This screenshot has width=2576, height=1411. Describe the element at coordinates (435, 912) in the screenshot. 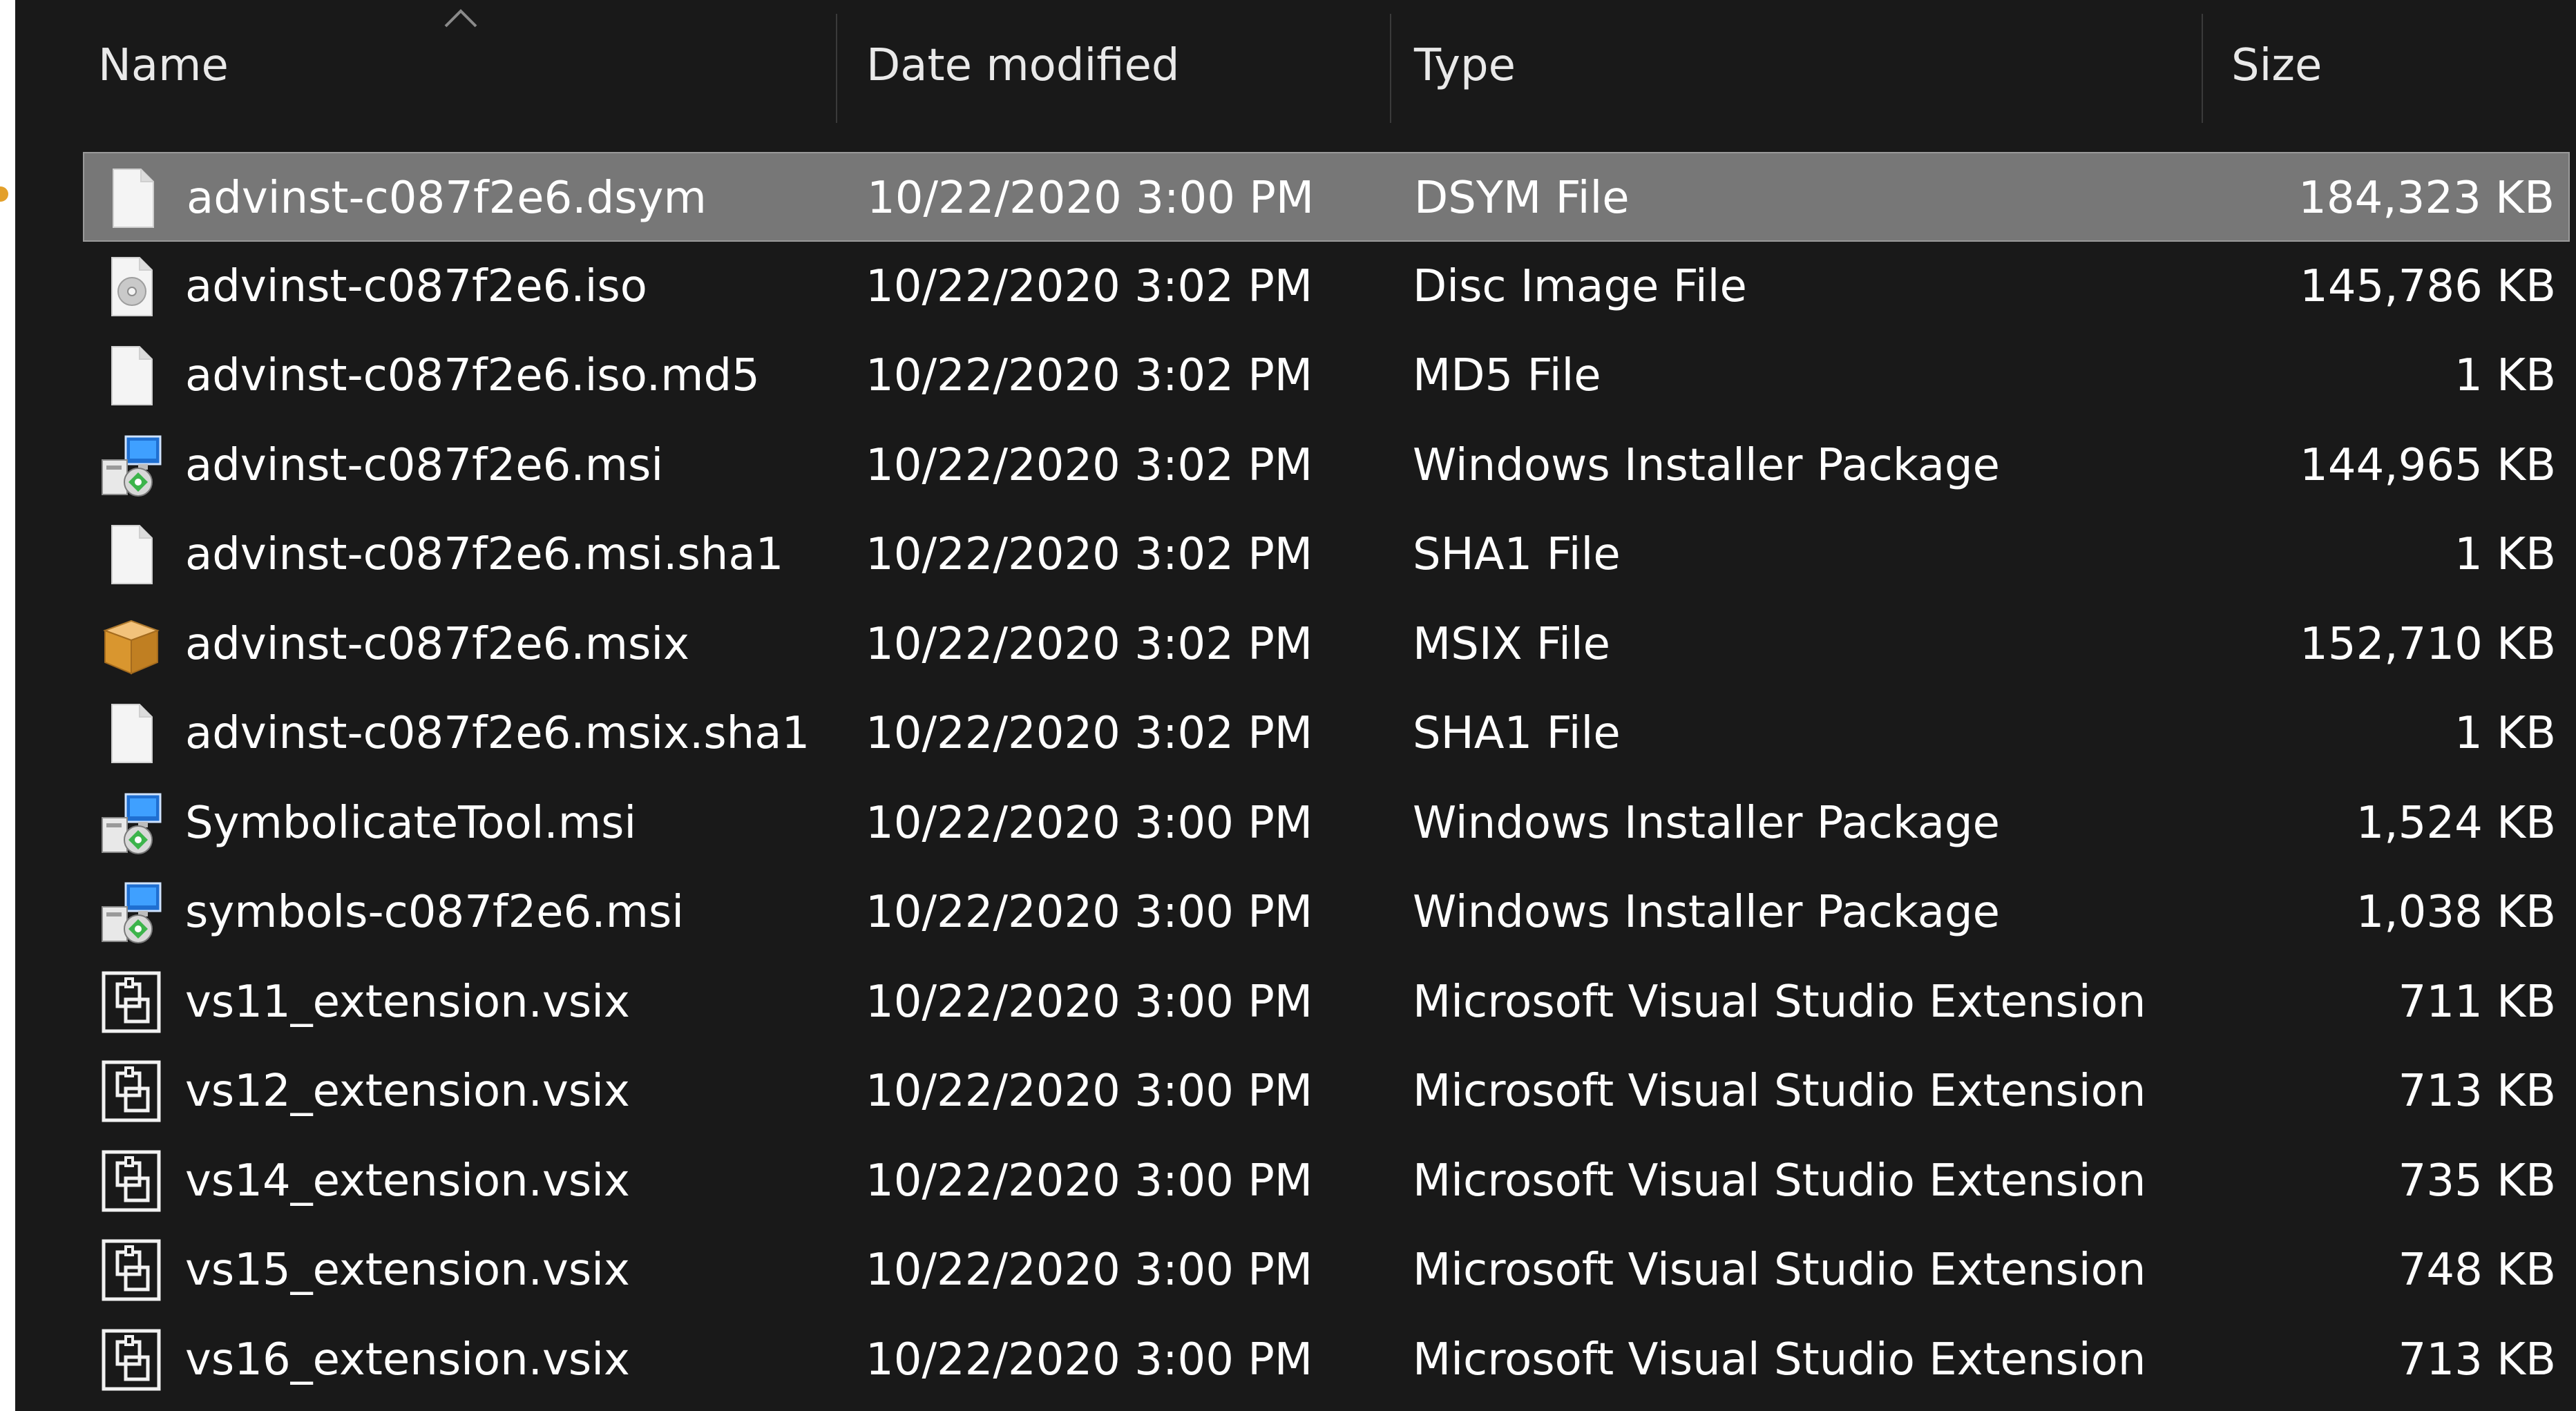

I see `file-name: symbols-c087f2e6.msi` at that location.